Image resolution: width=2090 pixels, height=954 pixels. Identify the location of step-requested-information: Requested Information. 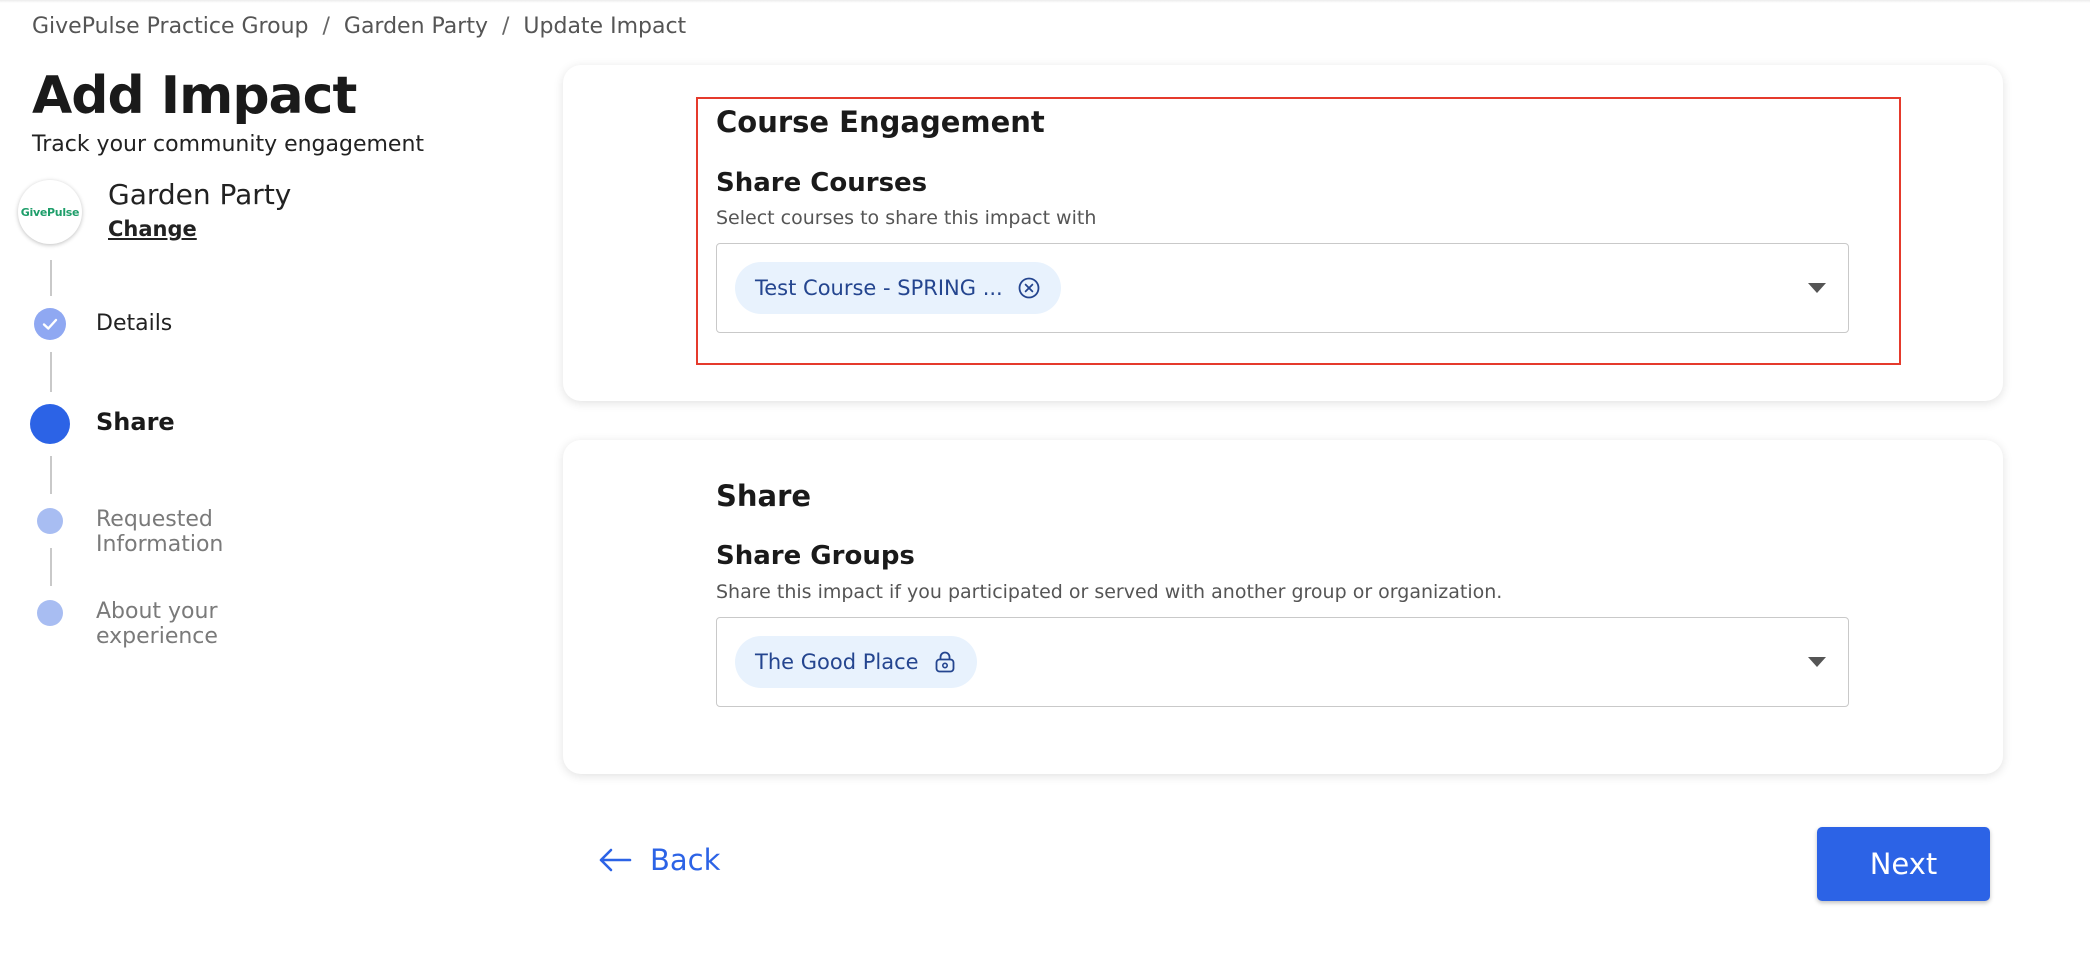
(159, 532).